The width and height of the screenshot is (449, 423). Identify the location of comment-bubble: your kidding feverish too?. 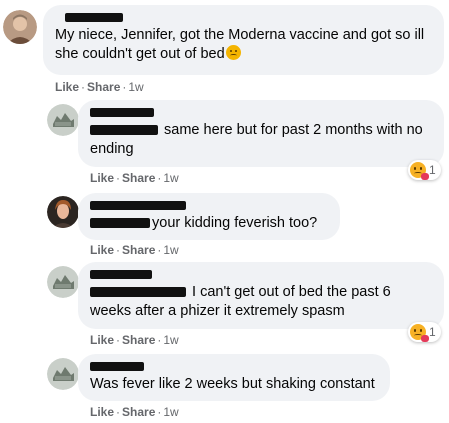
(209, 216).